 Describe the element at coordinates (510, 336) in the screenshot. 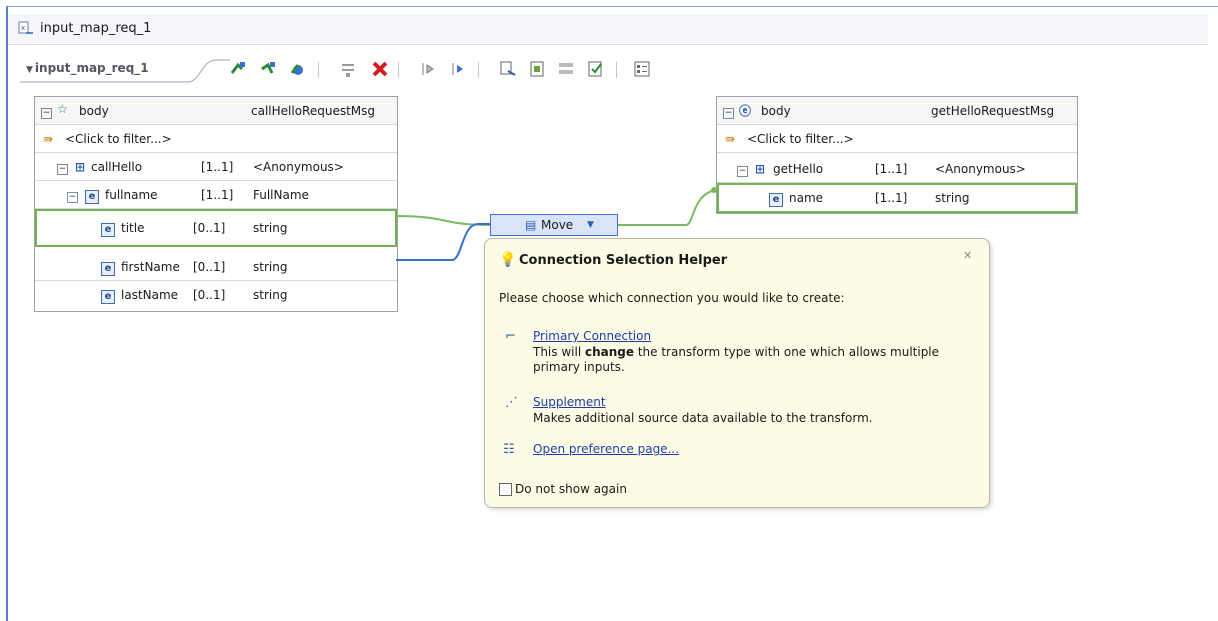

I see `primary-connection-icon: ⌐` at that location.